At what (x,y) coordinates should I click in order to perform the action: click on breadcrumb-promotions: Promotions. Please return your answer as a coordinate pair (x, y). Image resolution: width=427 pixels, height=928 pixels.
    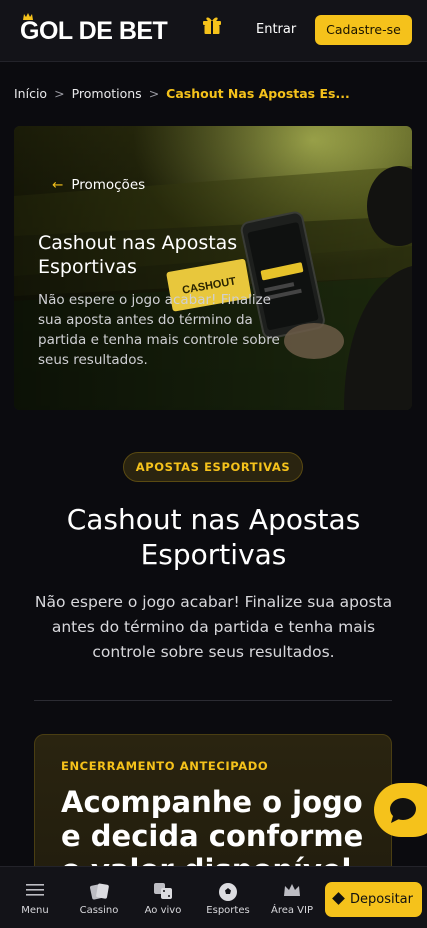
    Looking at the image, I should click on (107, 93).